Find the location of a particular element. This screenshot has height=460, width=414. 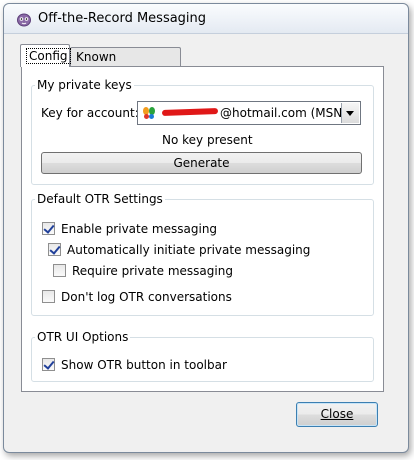

close-button-label: Close is located at coordinates (337, 414).